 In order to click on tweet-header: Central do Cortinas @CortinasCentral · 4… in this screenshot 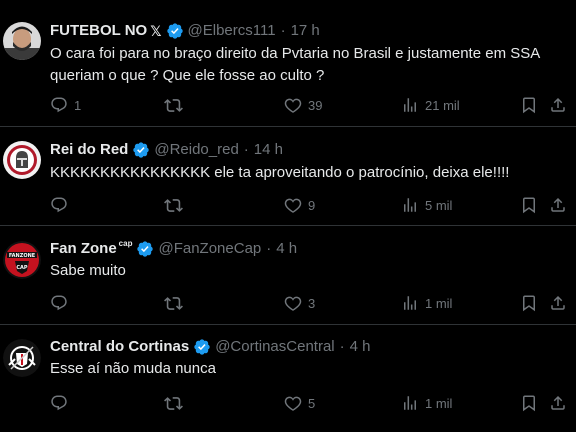, I will do `click(210, 347)`.